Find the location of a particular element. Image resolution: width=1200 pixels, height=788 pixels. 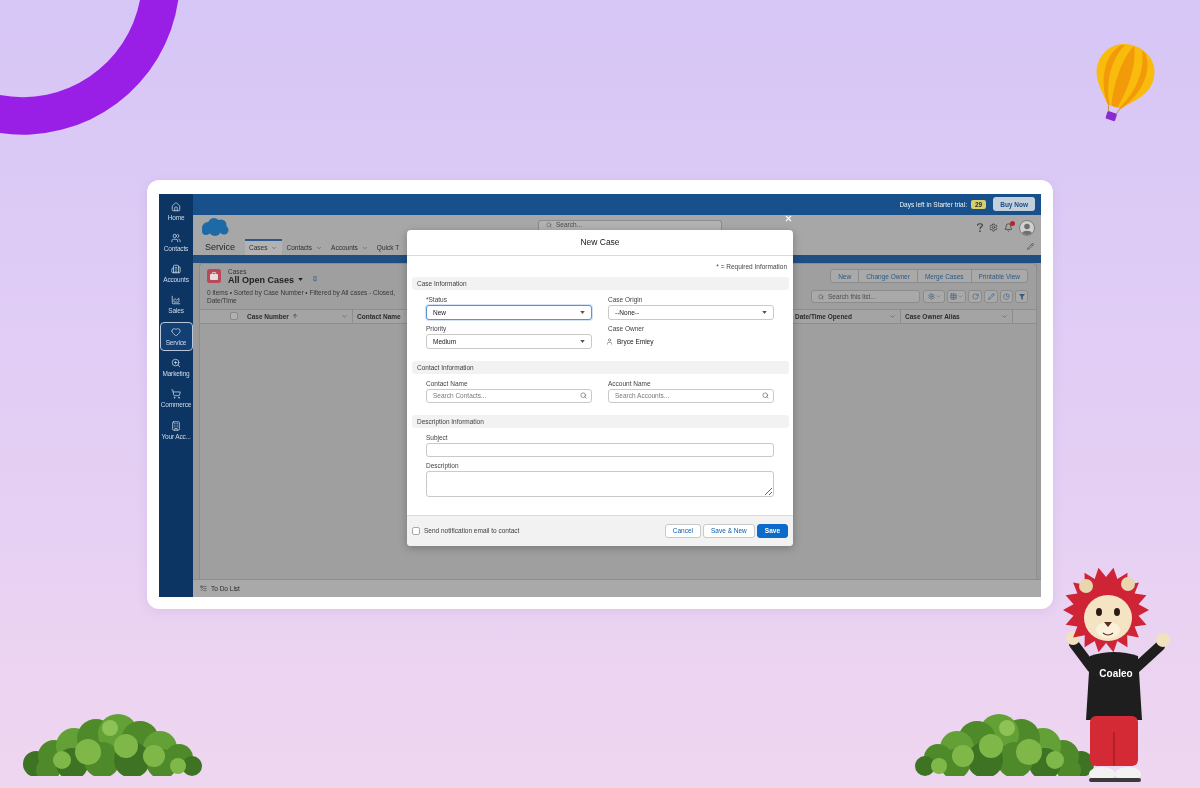

pin-icon is located at coordinates (315, 279).